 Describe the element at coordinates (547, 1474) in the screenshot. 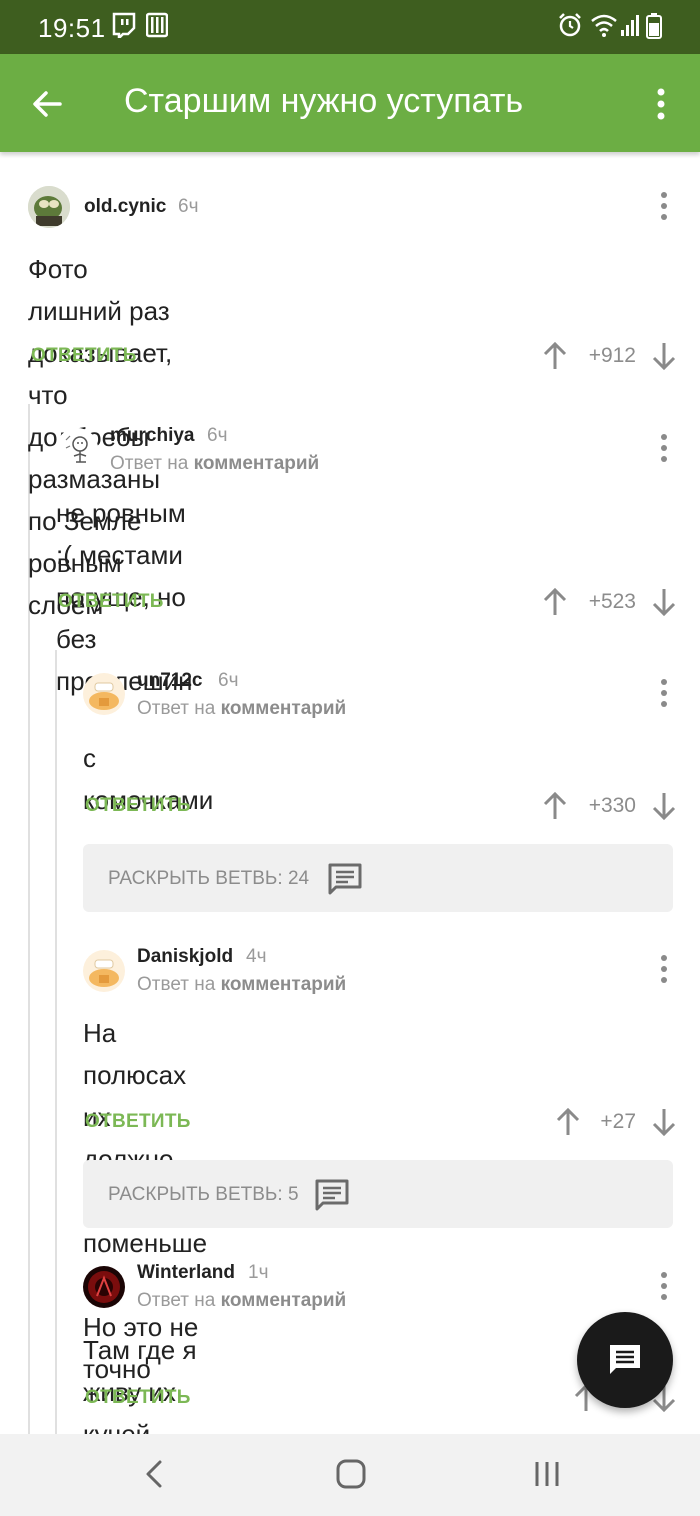

I see `recents-nav-icon` at that location.